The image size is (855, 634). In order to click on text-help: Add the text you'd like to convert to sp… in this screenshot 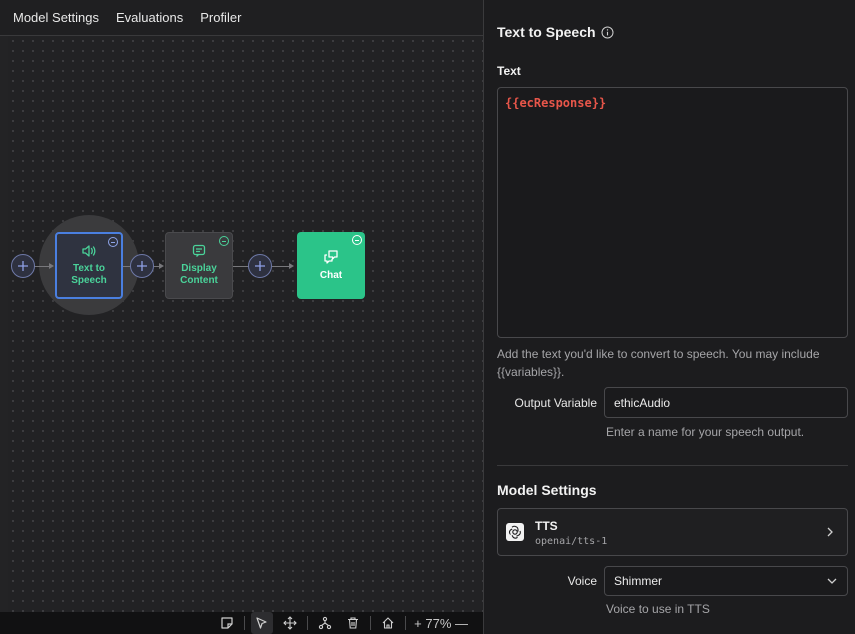, I will do `click(658, 363)`.